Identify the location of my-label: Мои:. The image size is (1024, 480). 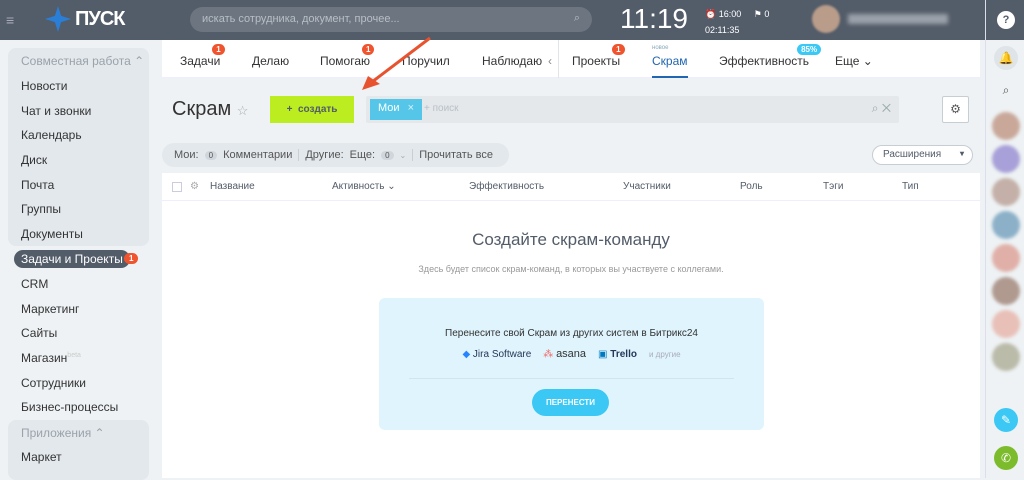
(186, 155).